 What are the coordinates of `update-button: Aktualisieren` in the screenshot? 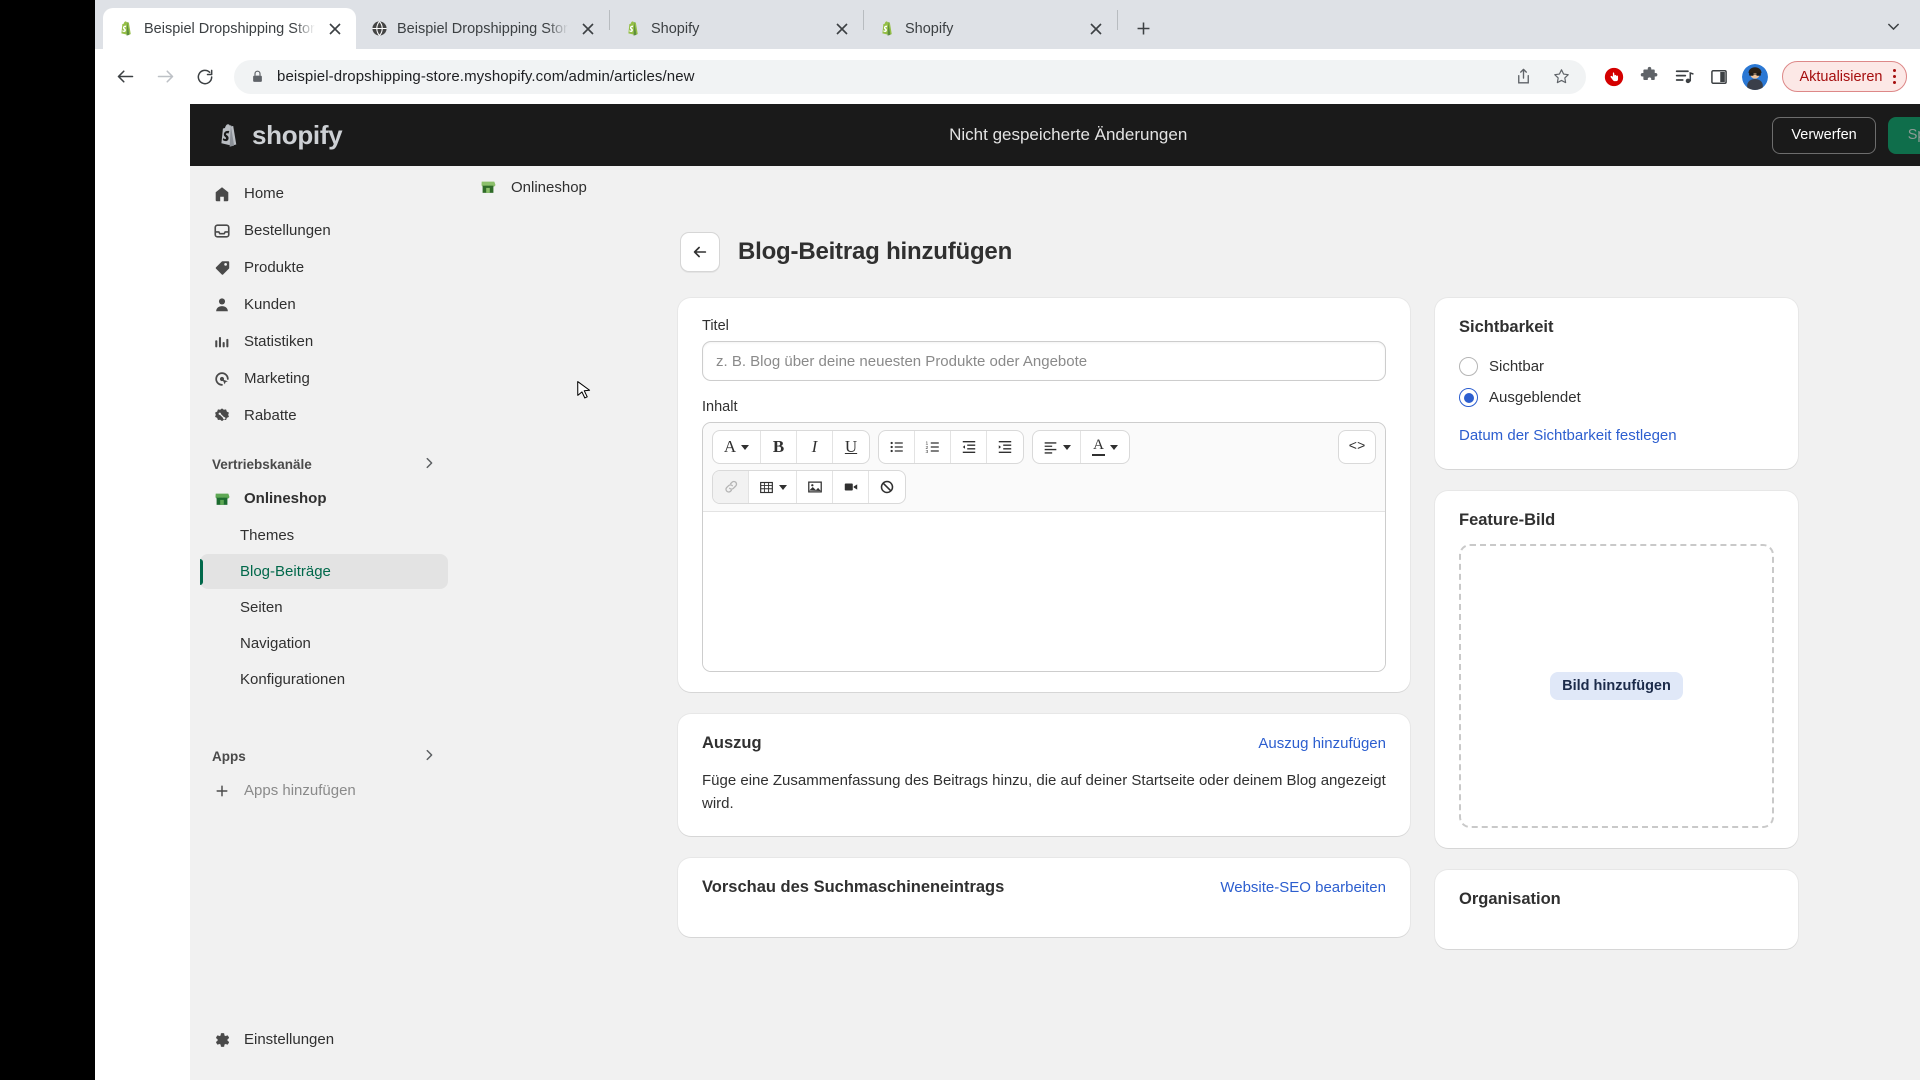 It's located at (1844, 76).